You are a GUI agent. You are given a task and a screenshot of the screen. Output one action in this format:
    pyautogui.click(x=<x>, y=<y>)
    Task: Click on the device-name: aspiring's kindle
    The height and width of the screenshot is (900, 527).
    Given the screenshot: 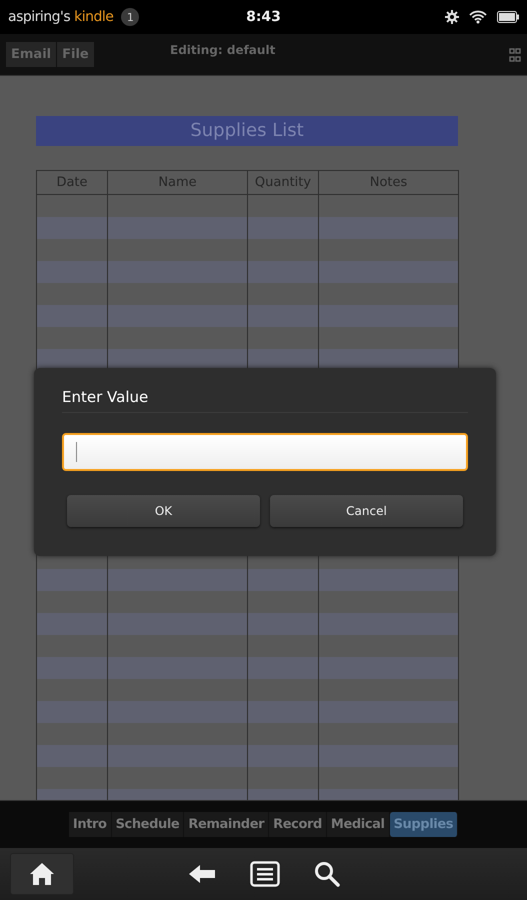 What is the action you would take?
    pyautogui.click(x=61, y=17)
    